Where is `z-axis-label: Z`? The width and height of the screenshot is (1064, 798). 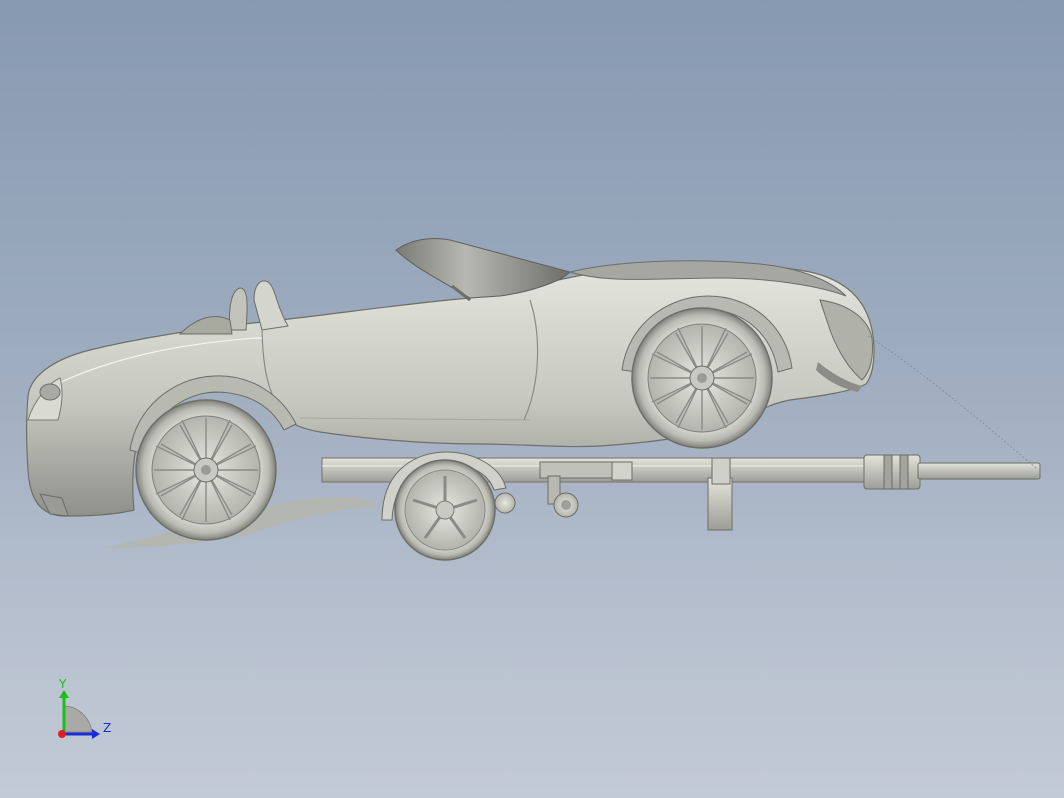
z-axis-label: Z is located at coordinates (107, 728).